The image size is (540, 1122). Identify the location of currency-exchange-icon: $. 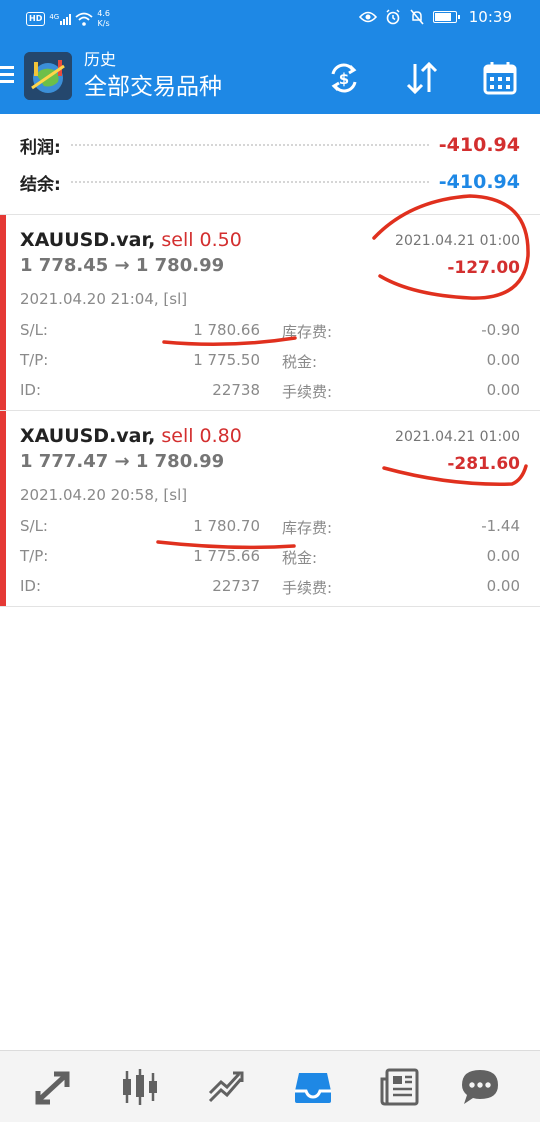
(344, 78).